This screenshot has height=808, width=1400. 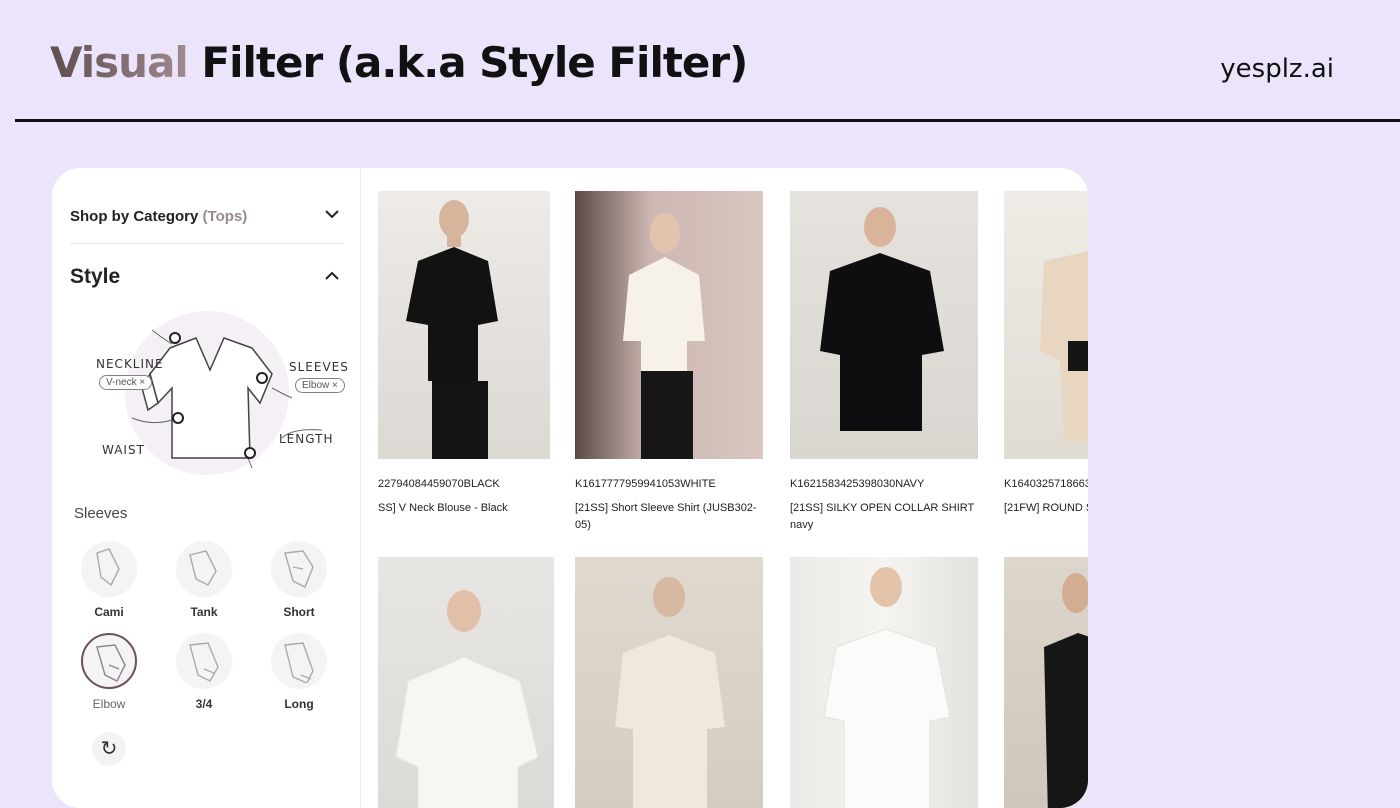 What do you see at coordinates (1277, 69) in the screenshot?
I see `brand-name: yesplz.ai` at bounding box center [1277, 69].